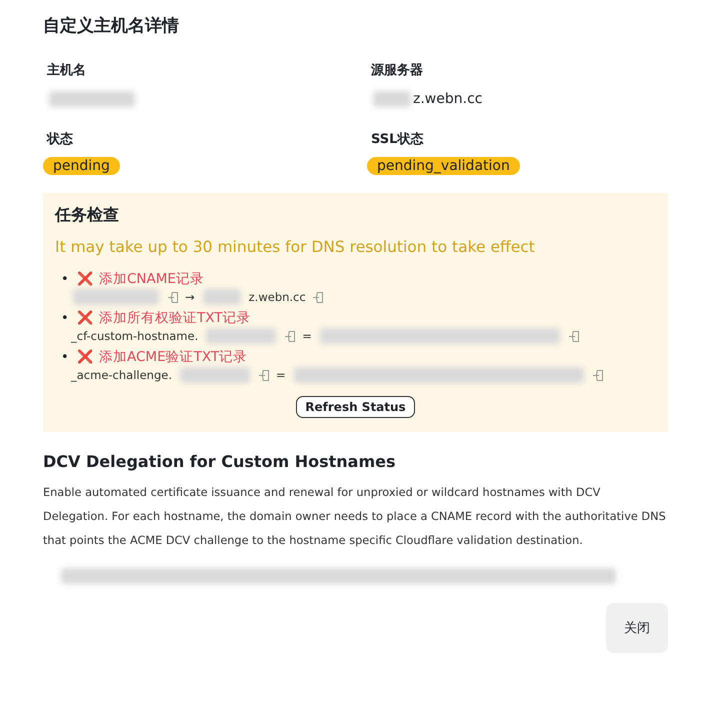  What do you see at coordinates (637, 628) in the screenshot?
I see `close-button: 关闭` at bounding box center [637, 628].